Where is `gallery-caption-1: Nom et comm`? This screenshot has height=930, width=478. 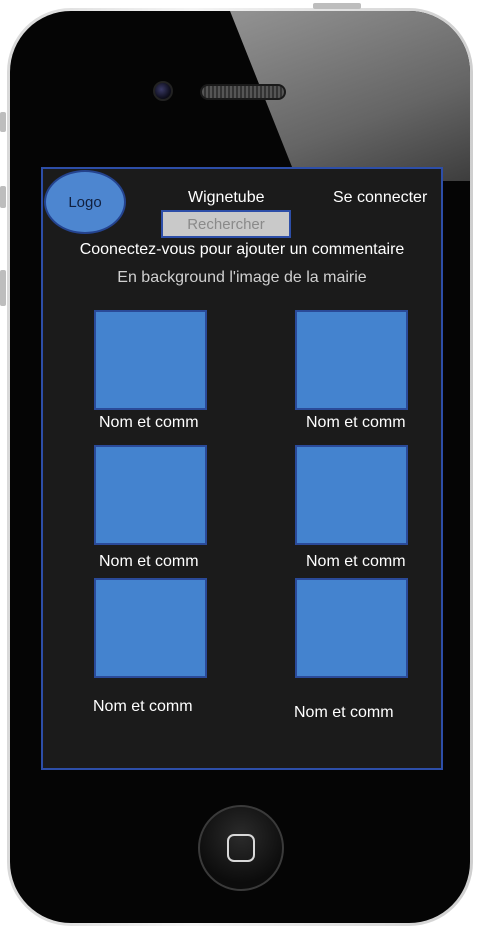 gallery-caption-1: Nom et comm is located at coordinates (149, 422).